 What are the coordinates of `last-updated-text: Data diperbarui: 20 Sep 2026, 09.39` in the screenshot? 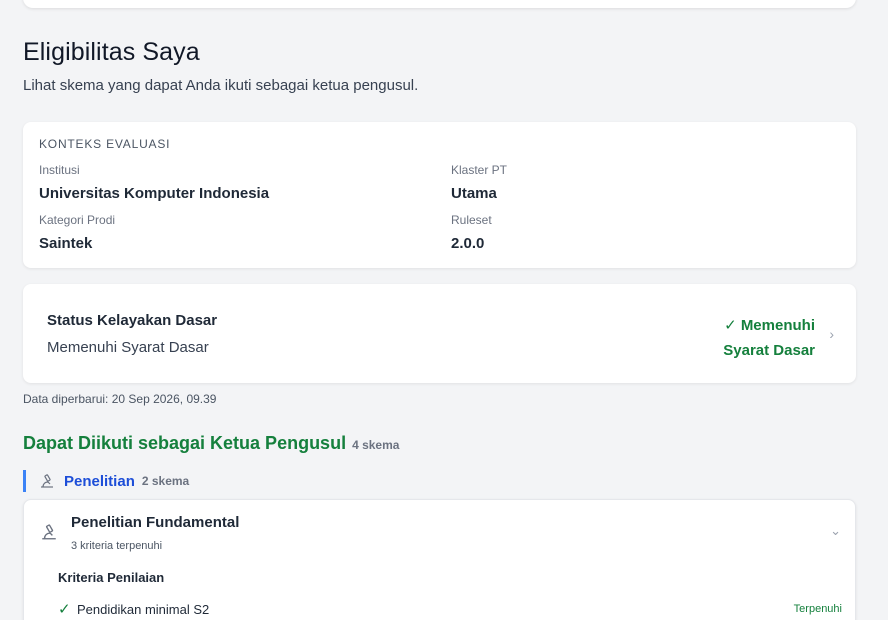 It's located at (120, 399).